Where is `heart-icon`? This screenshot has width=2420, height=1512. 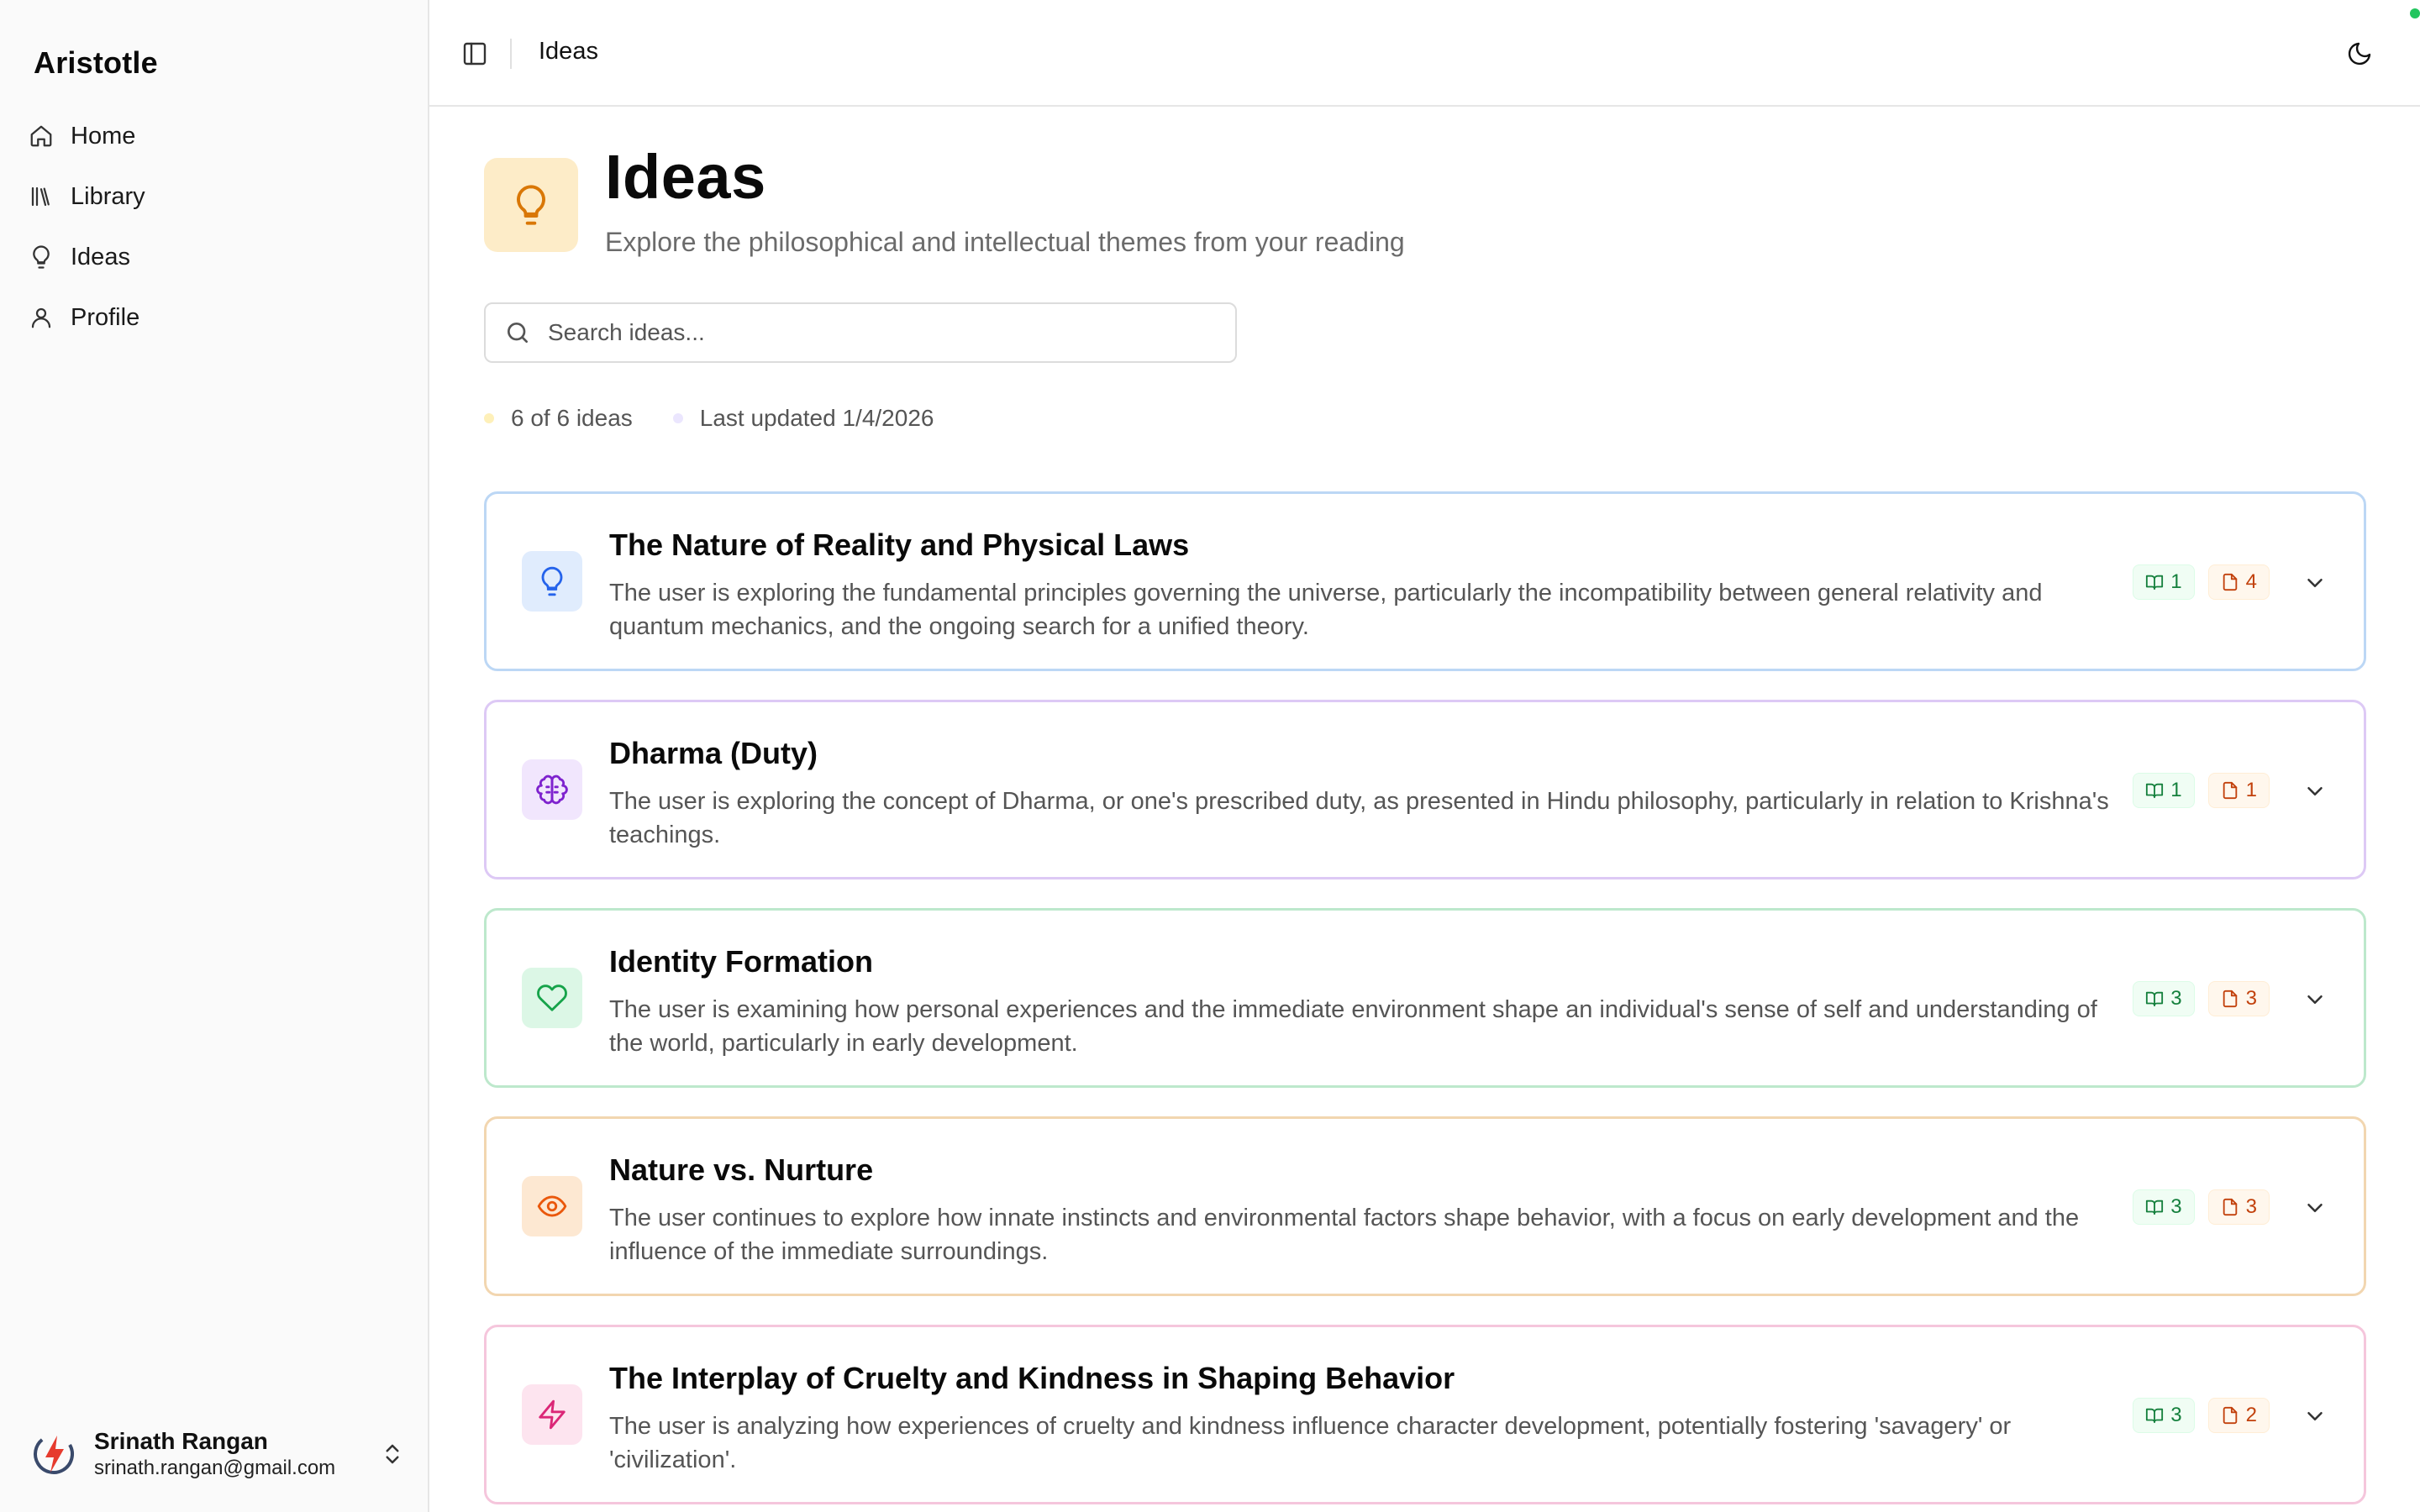
heart-icon is located at coordinates (552, 997).